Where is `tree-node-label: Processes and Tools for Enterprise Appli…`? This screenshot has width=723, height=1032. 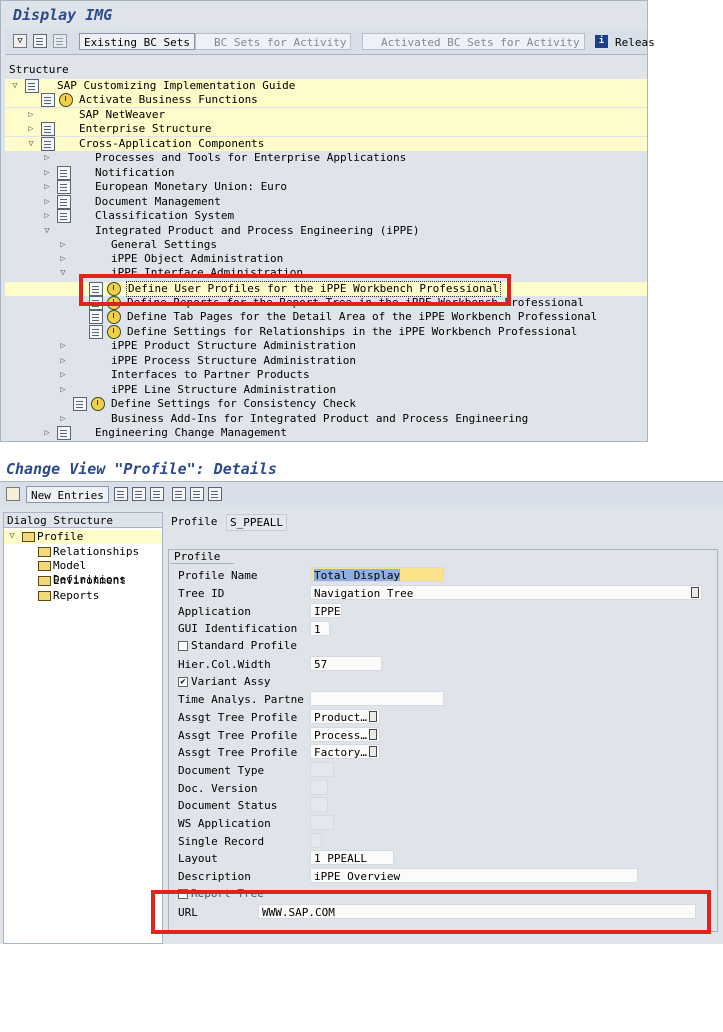 tree-node-label: Processes and Tools for Enterprise Appli… is located at coordinates (250, 158).